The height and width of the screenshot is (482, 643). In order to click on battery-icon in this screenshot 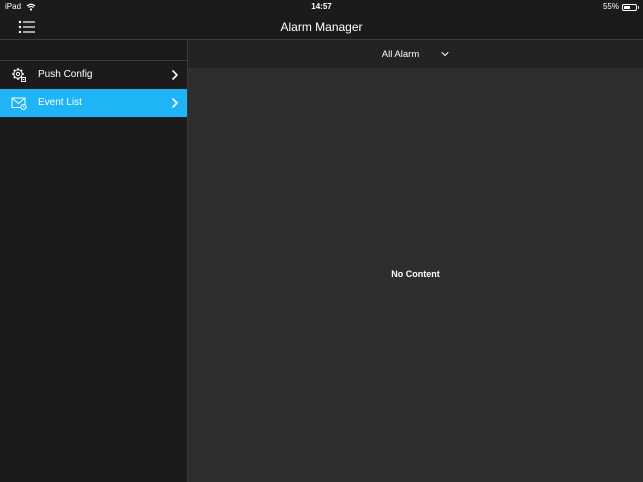, I will do `click(630, 7)`.